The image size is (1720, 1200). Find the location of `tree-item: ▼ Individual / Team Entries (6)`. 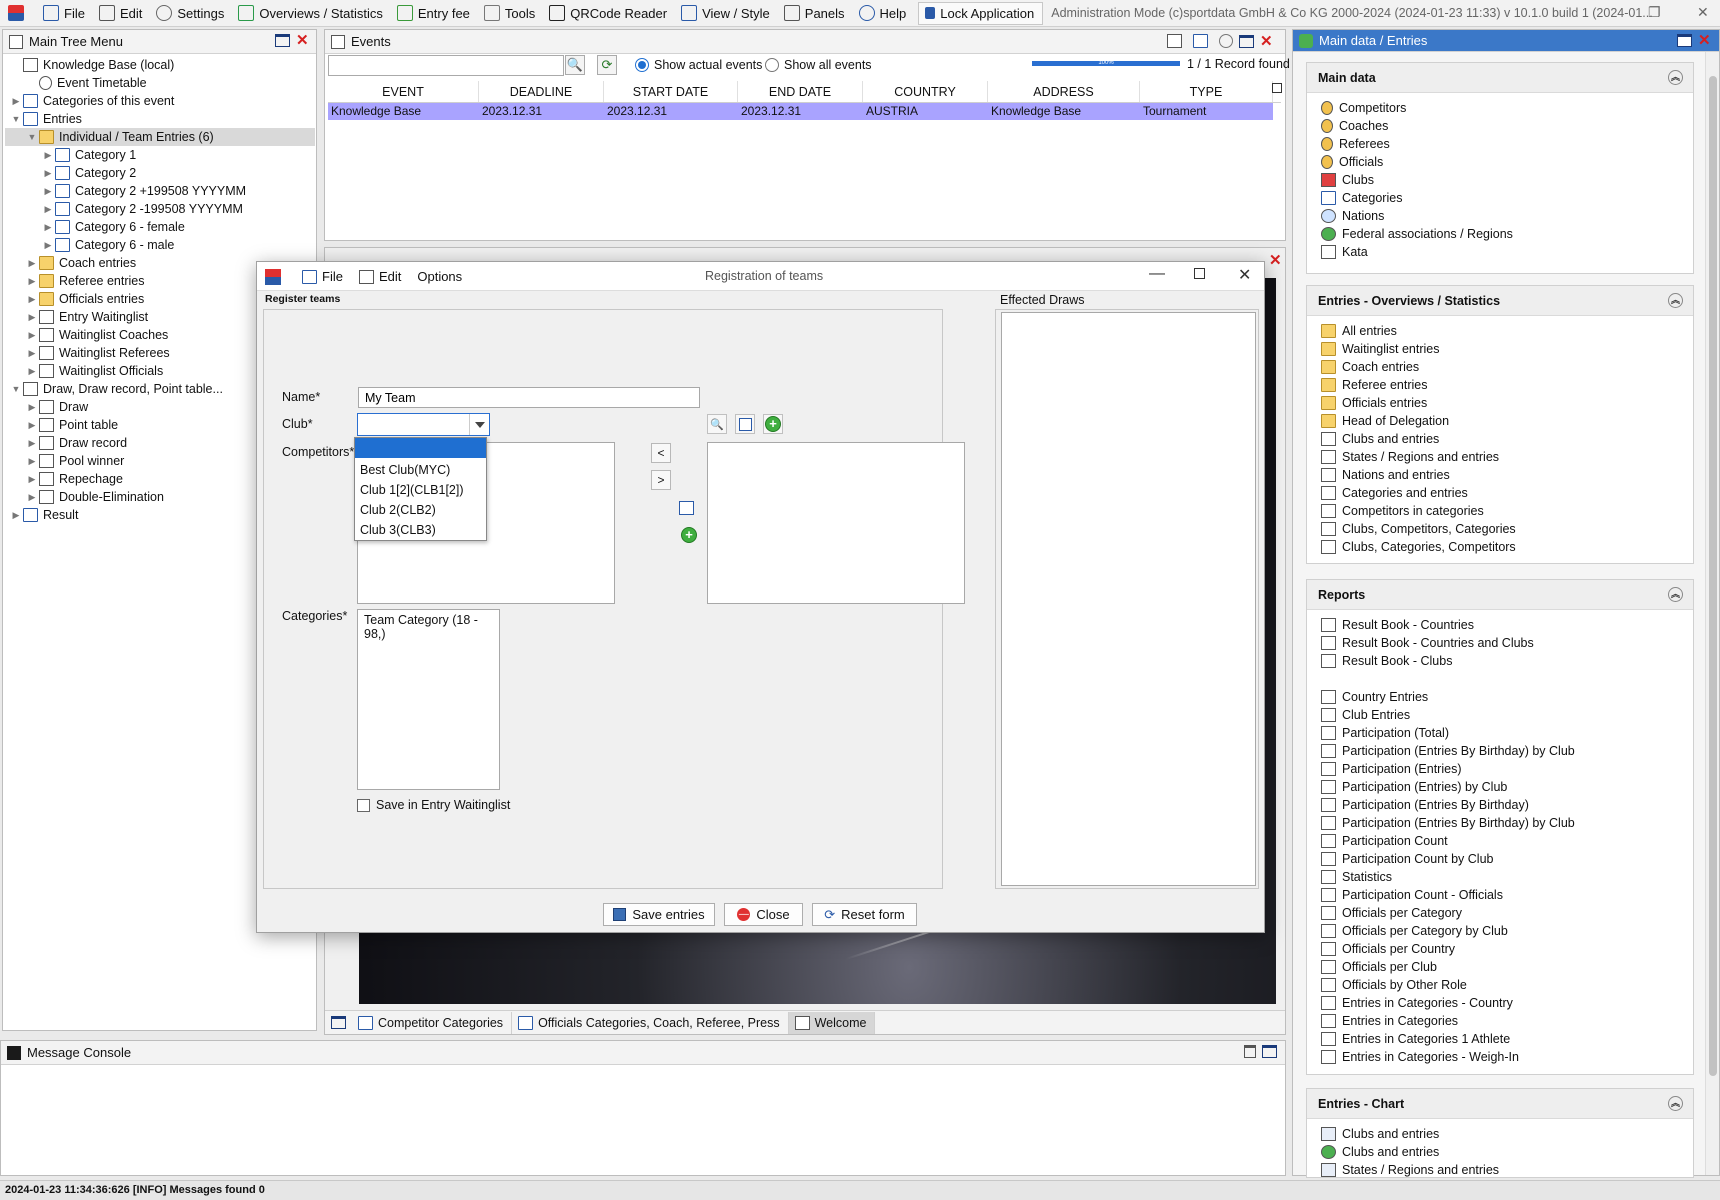

tree-item: ▼ Individual / Team Entries (6) is located at coordinates (160, 137).